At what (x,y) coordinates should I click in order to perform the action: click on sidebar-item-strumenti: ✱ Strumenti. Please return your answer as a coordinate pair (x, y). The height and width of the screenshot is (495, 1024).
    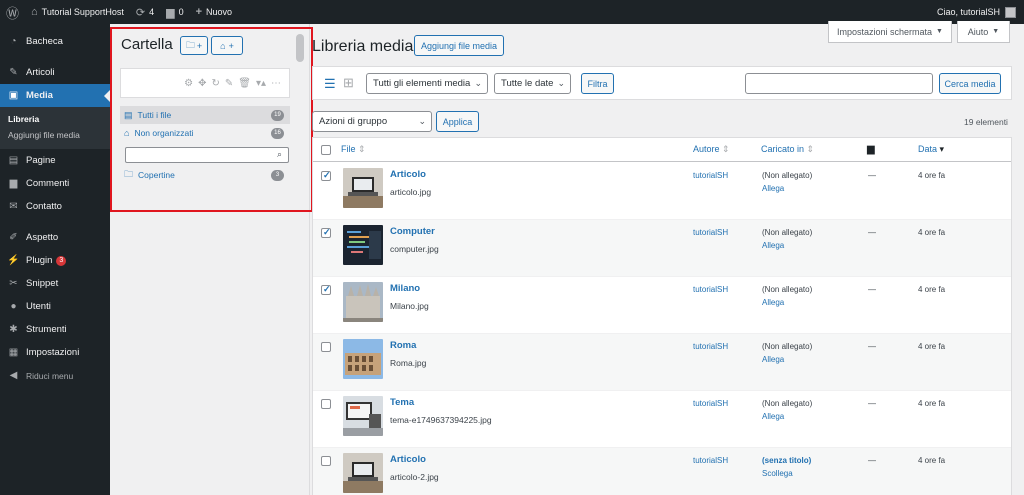
    Looking at the image, I should click on (55, 329).